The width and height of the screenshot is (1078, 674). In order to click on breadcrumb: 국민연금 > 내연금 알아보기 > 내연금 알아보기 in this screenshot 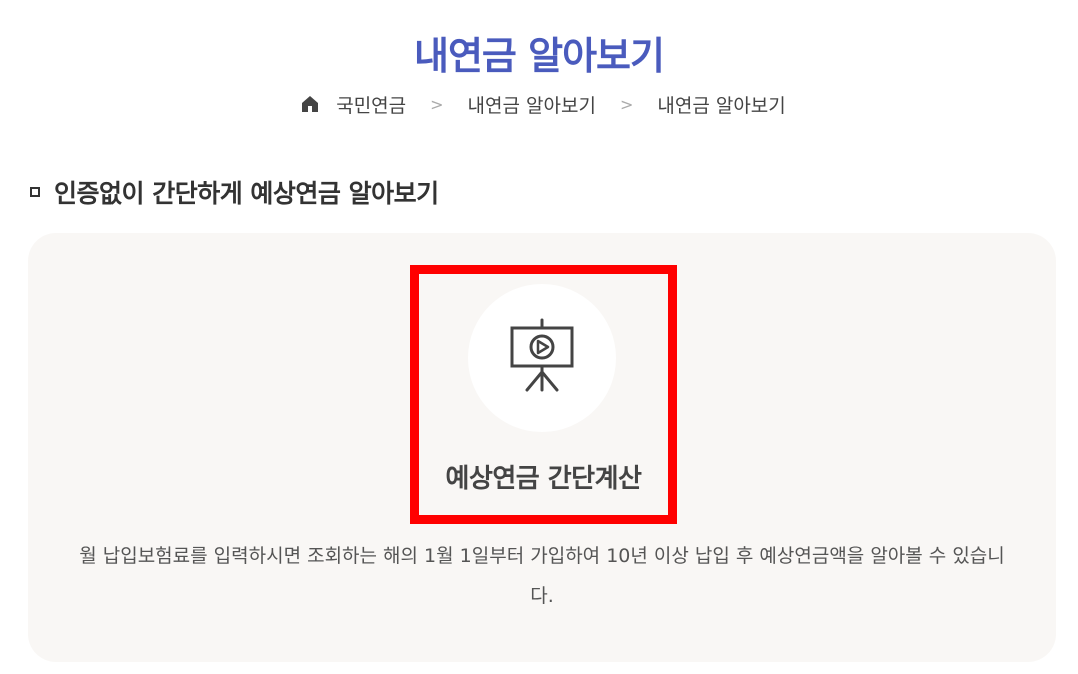, I will do `click(539, 104)`.